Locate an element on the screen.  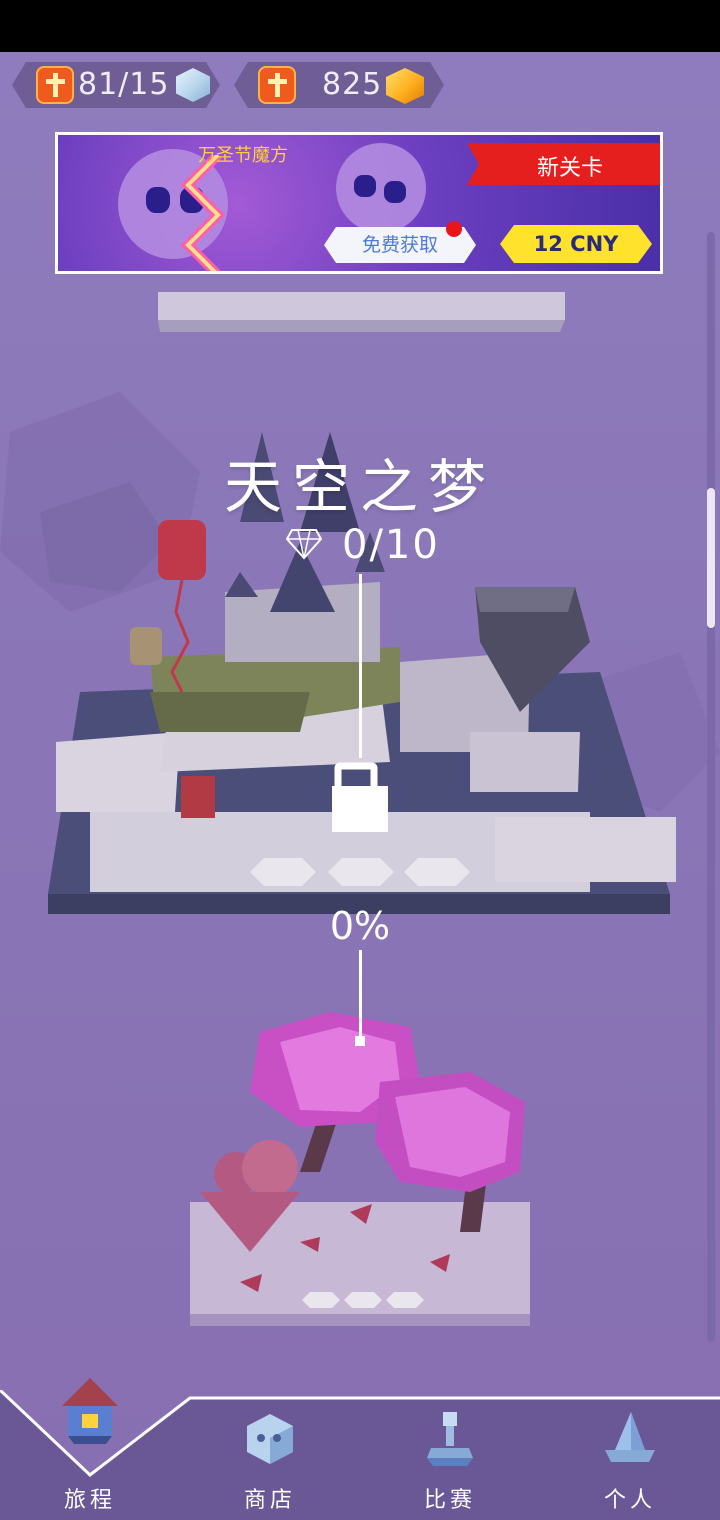
new-level-ribbon: 新关卡 is located at coordinates (563, 164).